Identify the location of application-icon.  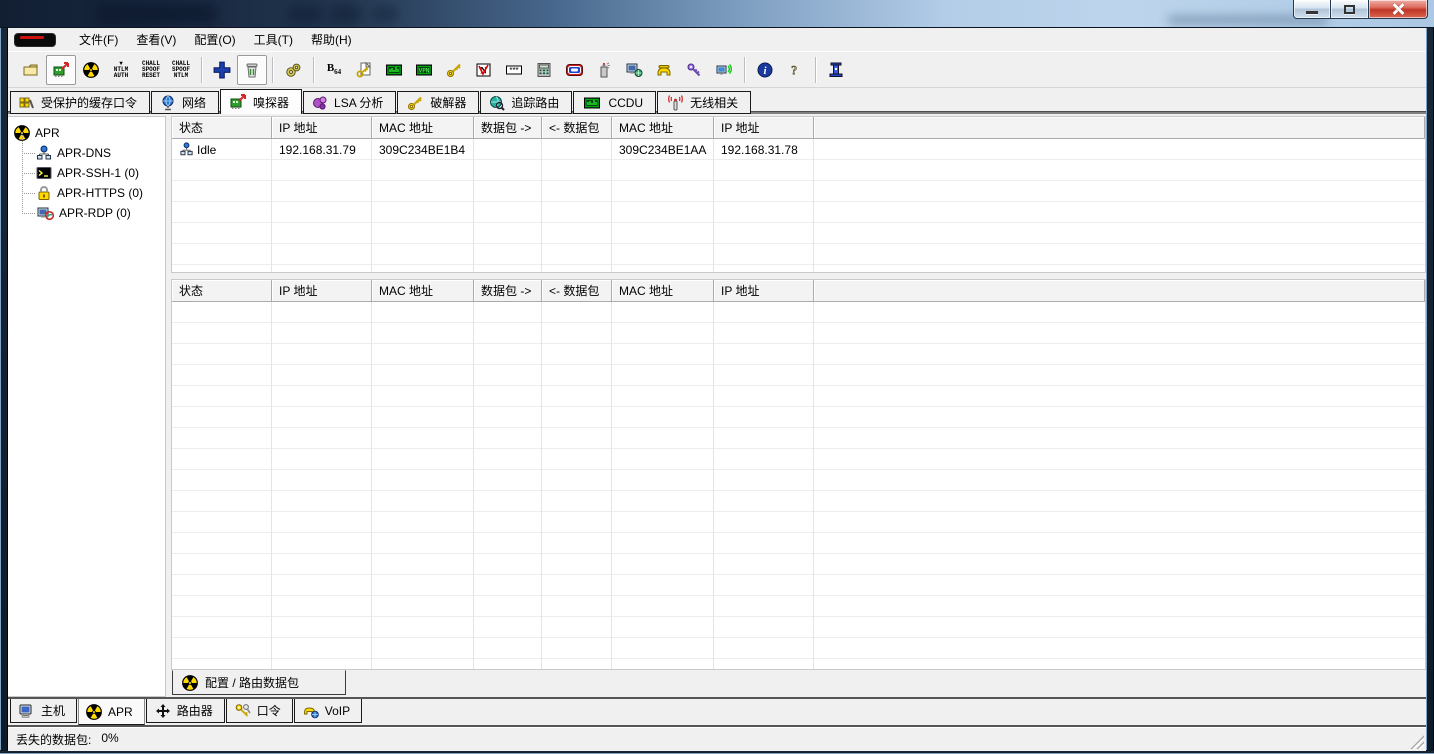
(35, 39).